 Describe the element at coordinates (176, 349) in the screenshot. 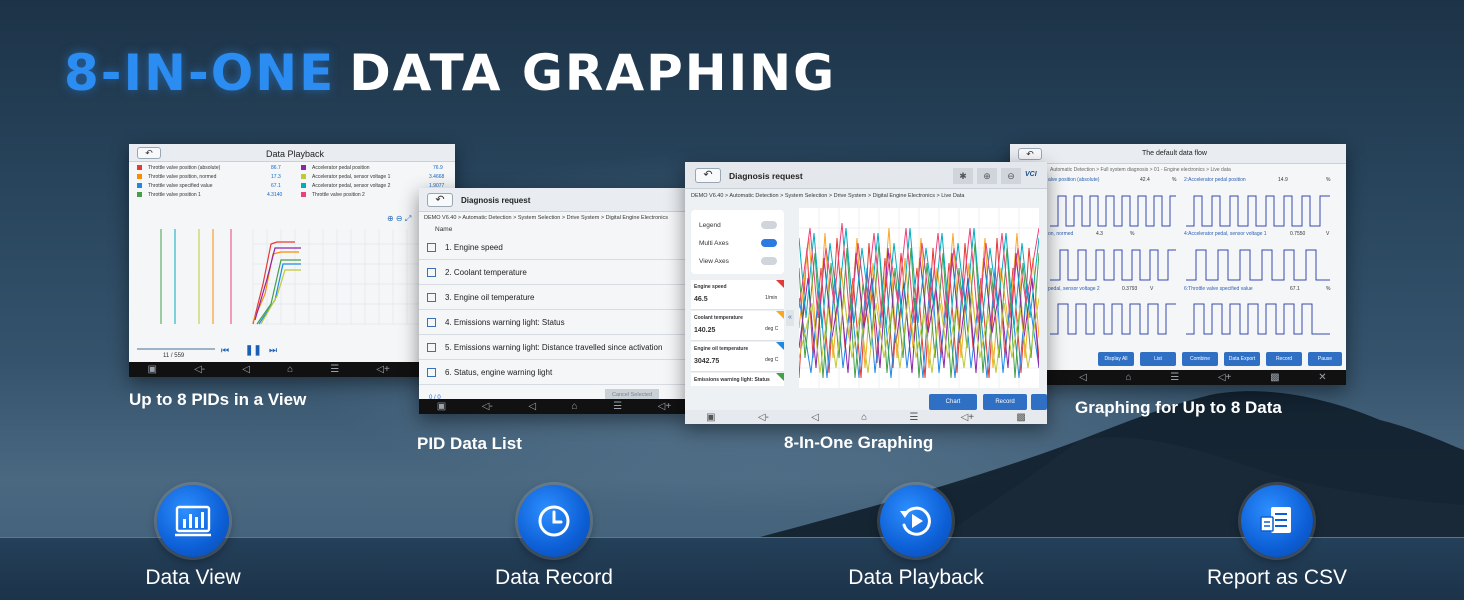

I see `progress-bar` at that location.